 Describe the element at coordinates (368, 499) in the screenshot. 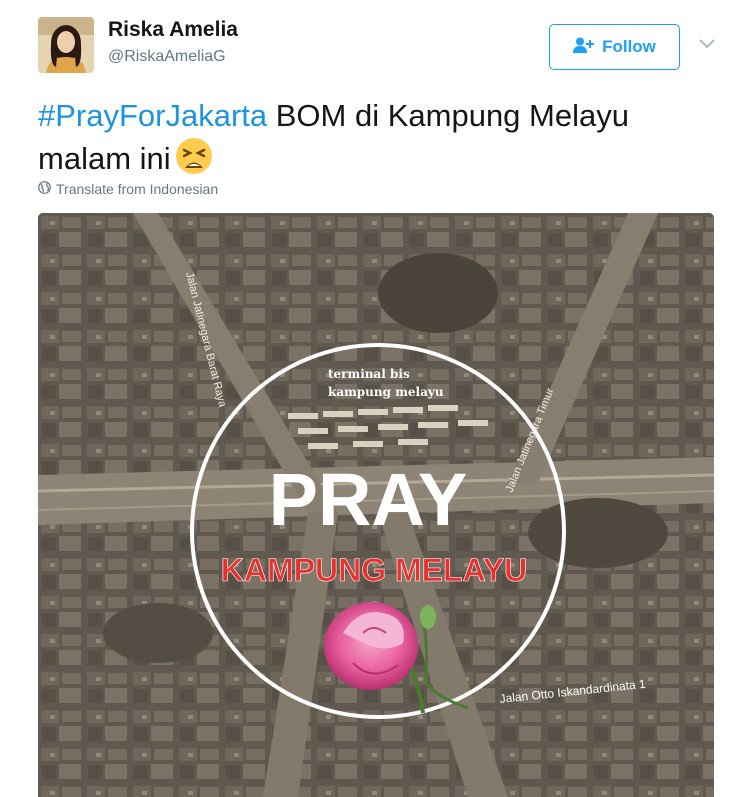

I see `pray-headline: PRAY` at that location.